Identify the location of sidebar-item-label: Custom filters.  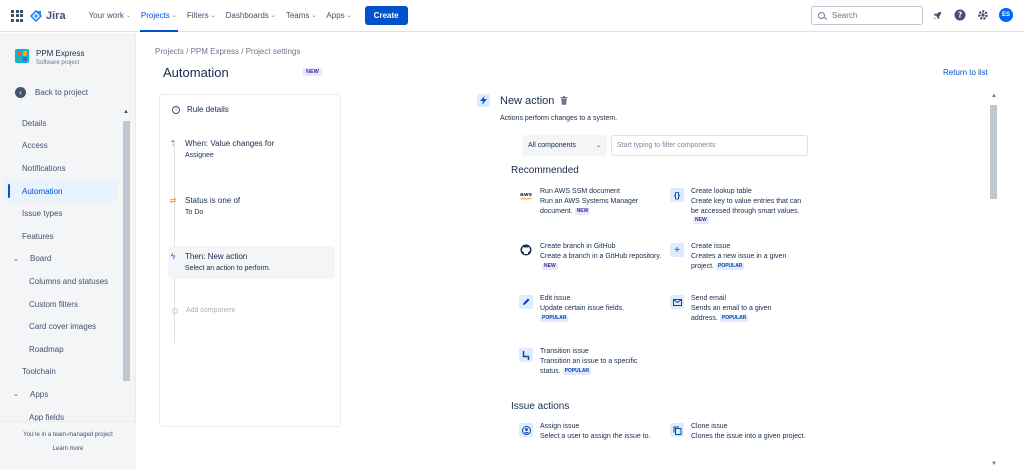
(53, 304).